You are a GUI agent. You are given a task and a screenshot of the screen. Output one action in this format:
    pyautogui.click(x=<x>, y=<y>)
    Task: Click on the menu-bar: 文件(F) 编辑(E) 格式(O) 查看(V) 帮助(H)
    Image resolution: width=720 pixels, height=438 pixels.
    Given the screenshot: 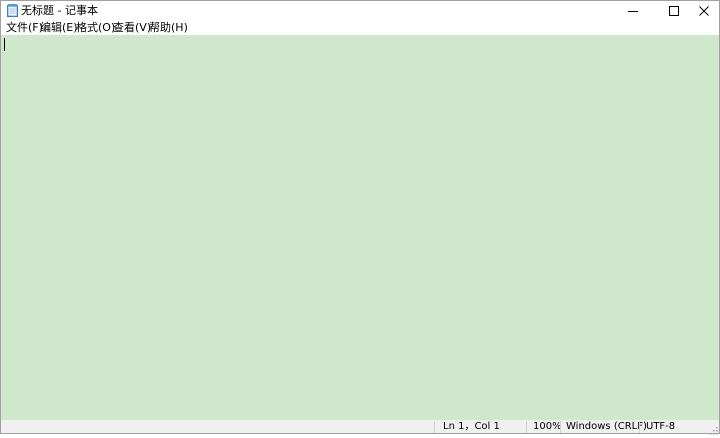 What is the action you would take?
    pyautogui.click(x=360, y=27)
    